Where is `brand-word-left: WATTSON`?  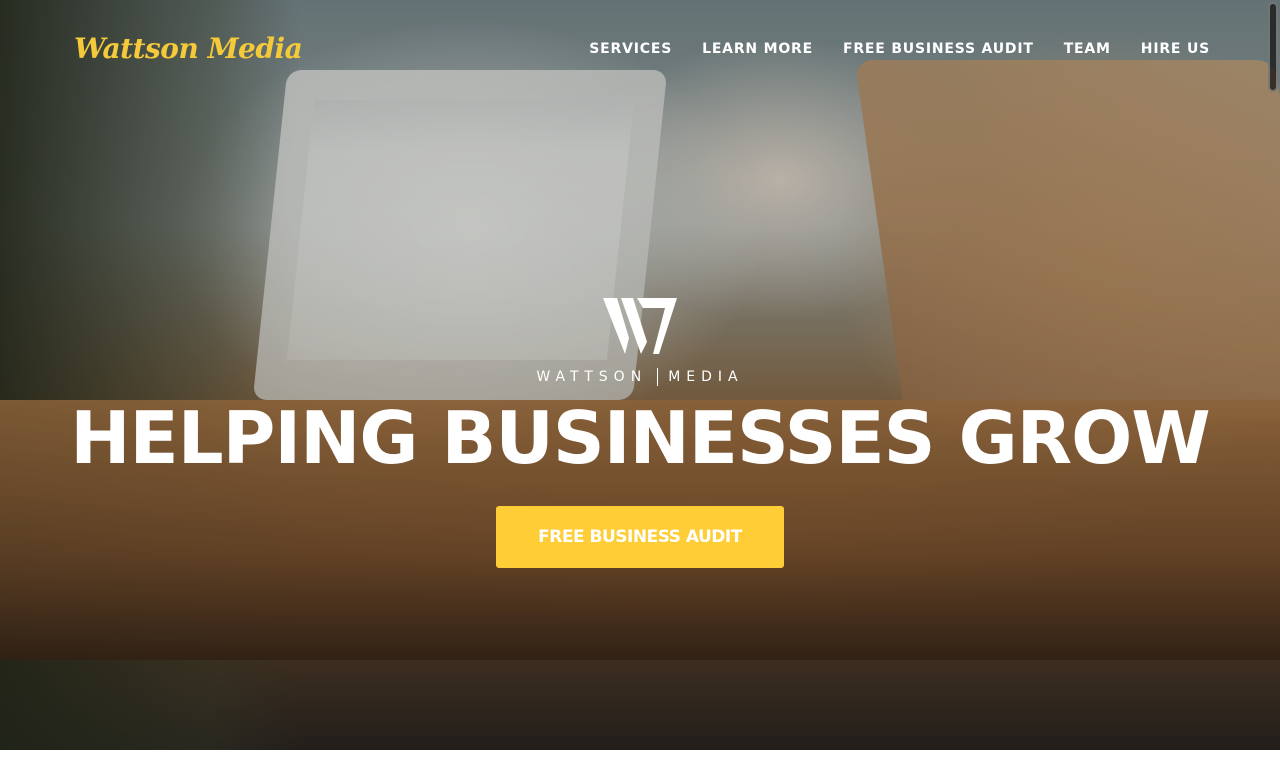 brand-word-left: WATTSON is located at coordinates (592, 377).